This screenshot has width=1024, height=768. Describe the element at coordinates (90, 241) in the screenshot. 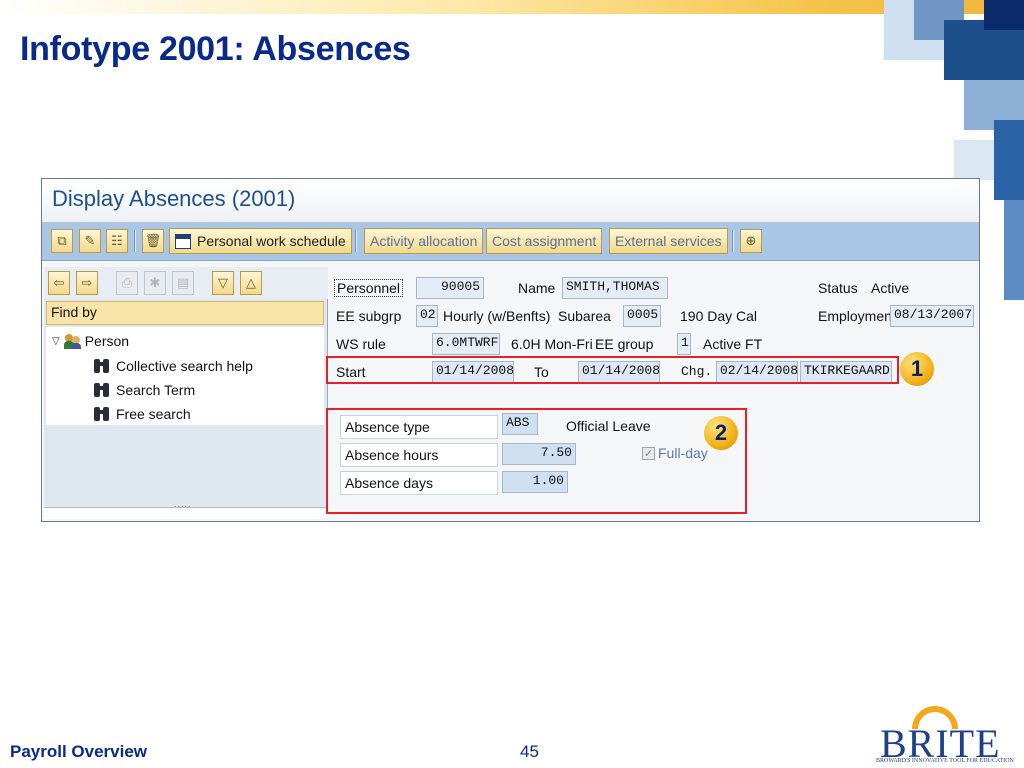

I see `create-icon: ✎` at that location.